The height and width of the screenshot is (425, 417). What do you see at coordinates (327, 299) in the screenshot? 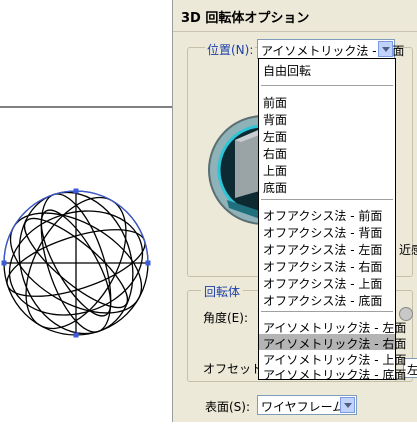
I see `dropdown-item: オフアクシス法 - 底面` at bounding box center [327, 299].